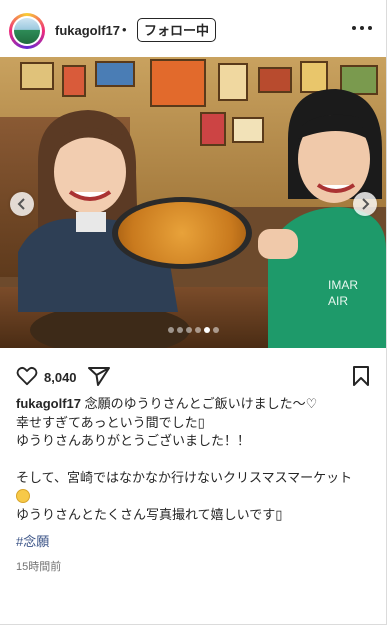 The image size is (387, 625). What do you see at coordinates (23, 495) in the screenshot?
I see `smile-emoji-icon` at bounding box center [23, 495].